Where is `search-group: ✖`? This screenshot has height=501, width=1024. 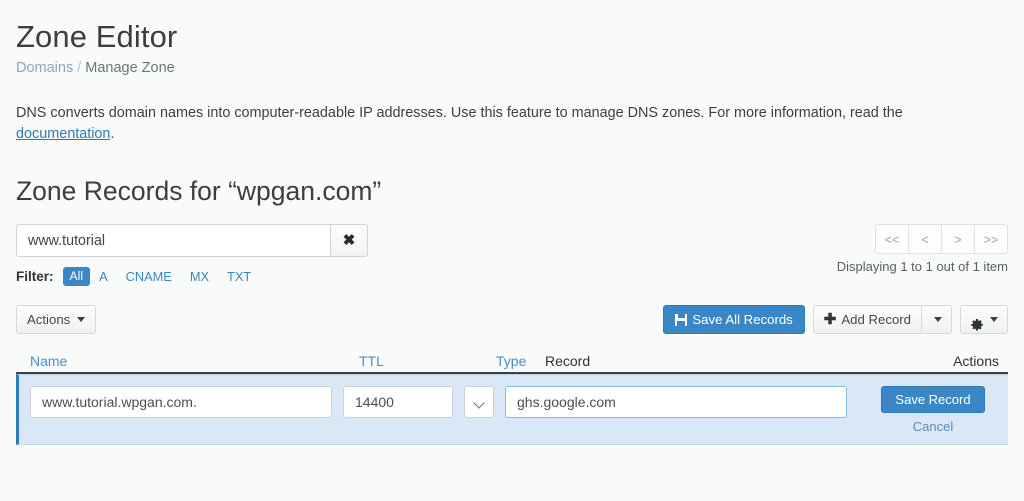
search-group: ✖ is located at coordinates (192, 240).